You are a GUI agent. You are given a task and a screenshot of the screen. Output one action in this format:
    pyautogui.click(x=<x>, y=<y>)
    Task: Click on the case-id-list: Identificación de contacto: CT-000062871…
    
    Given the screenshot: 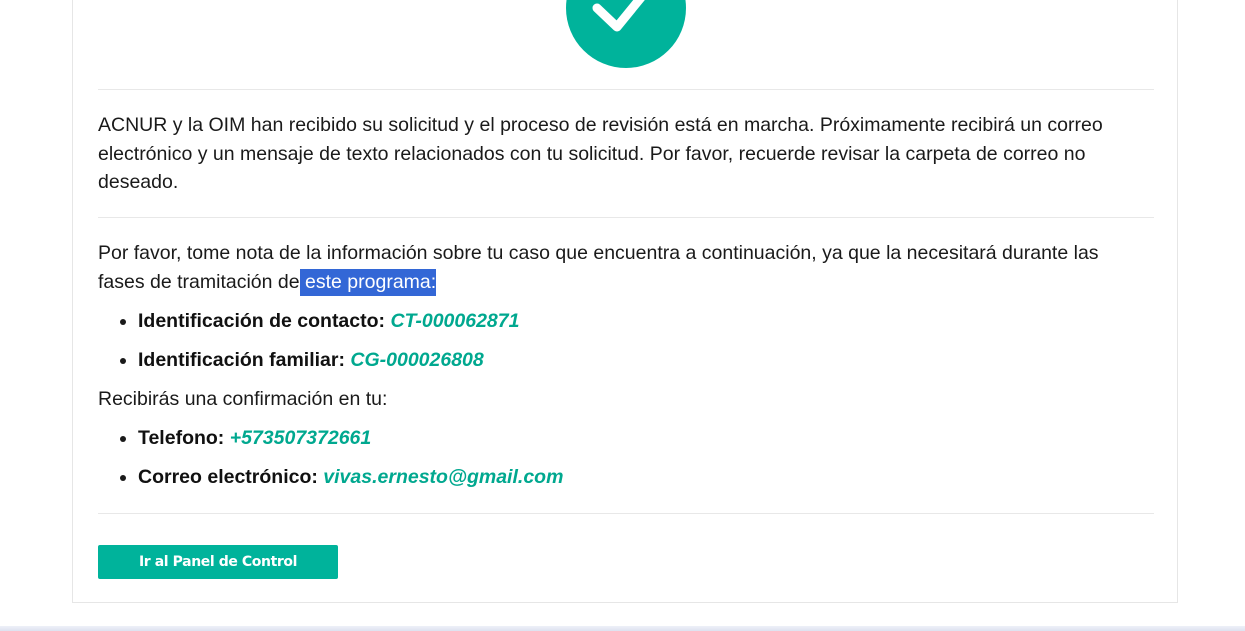 What is the action you would take?
    pyautogui.click(x=308, y=347)
    